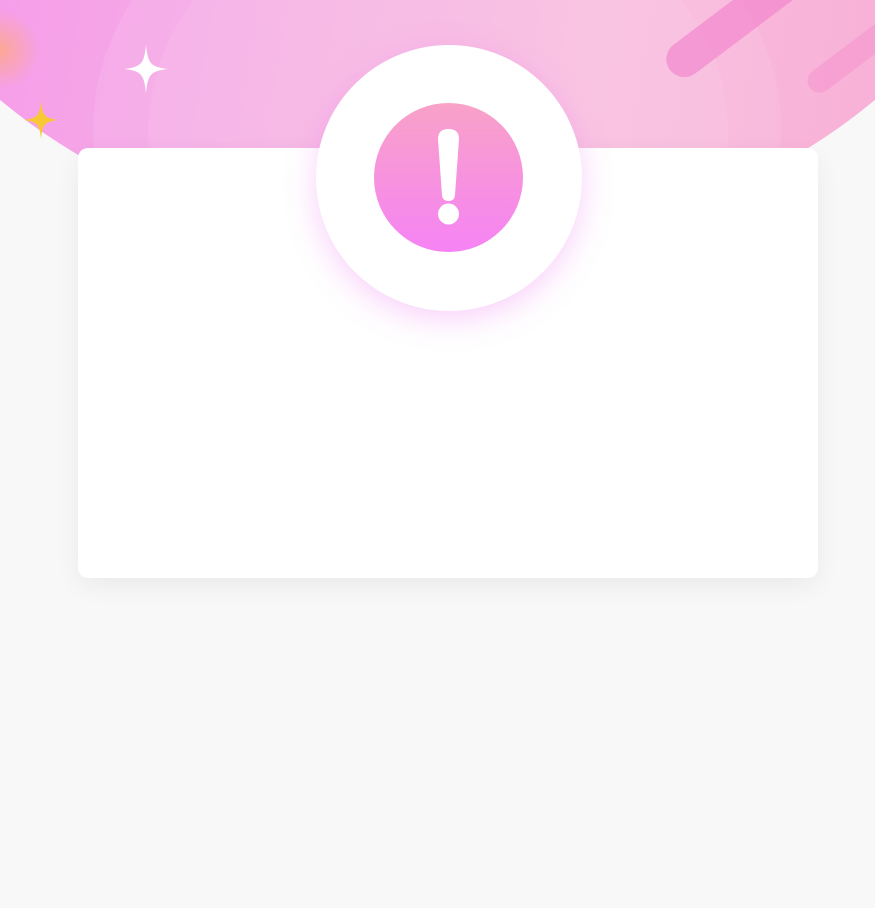 The height and width of the screenshot is (908, 875). I want to click on diagonal-bar-decoration-small, so click(838, 52).